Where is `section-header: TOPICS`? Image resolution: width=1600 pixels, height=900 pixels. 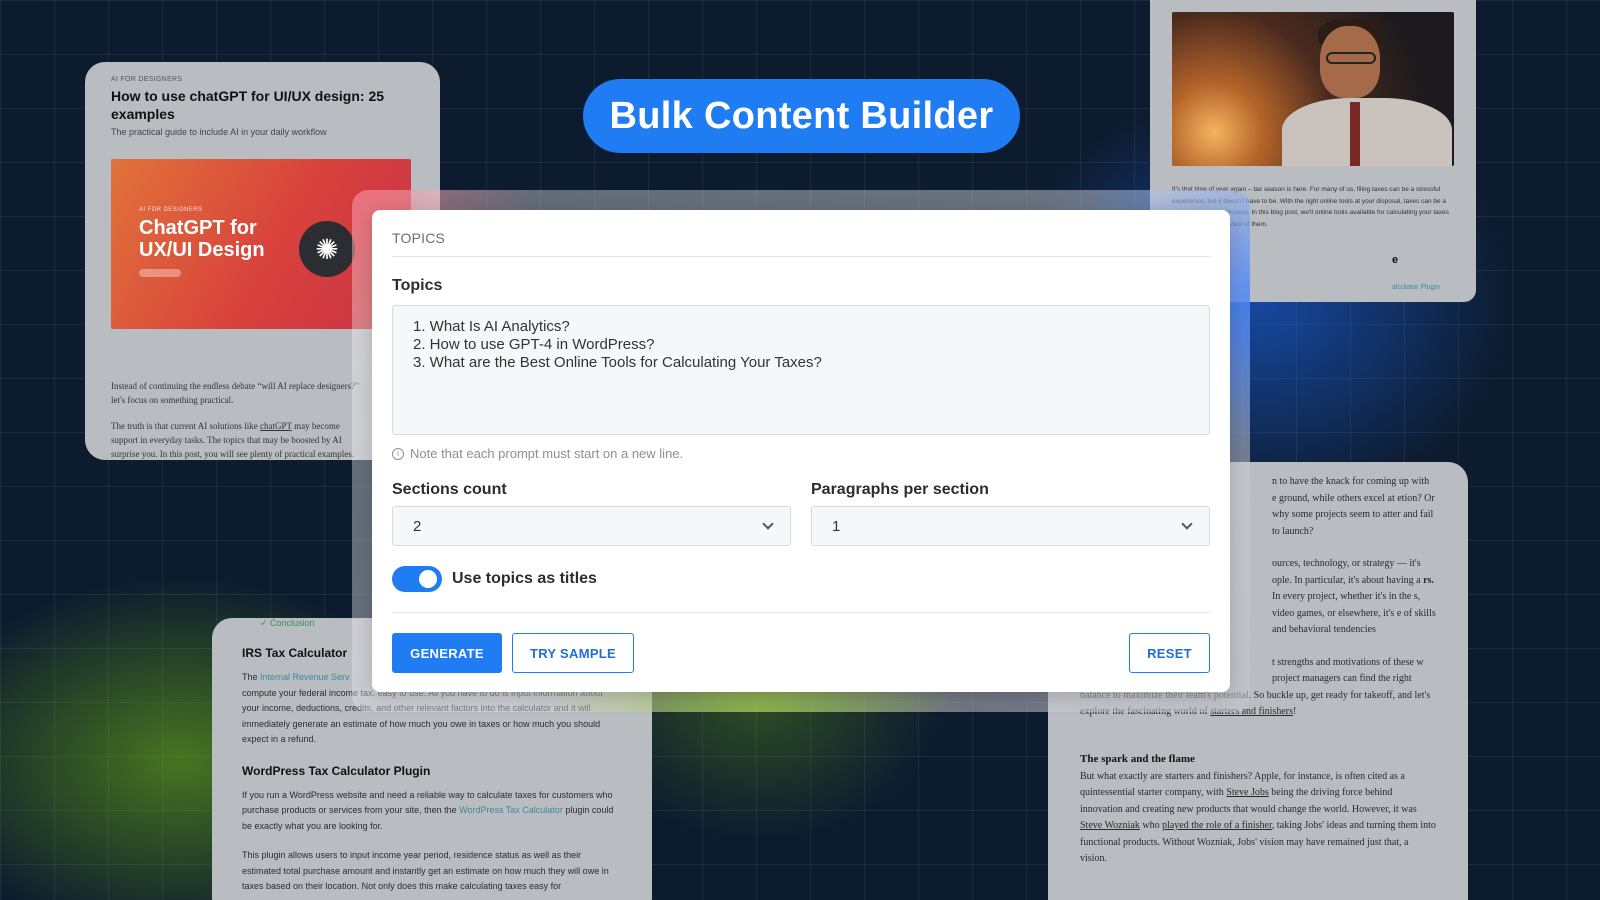 section-header: TOPICS is located at coordinates (801, 233).